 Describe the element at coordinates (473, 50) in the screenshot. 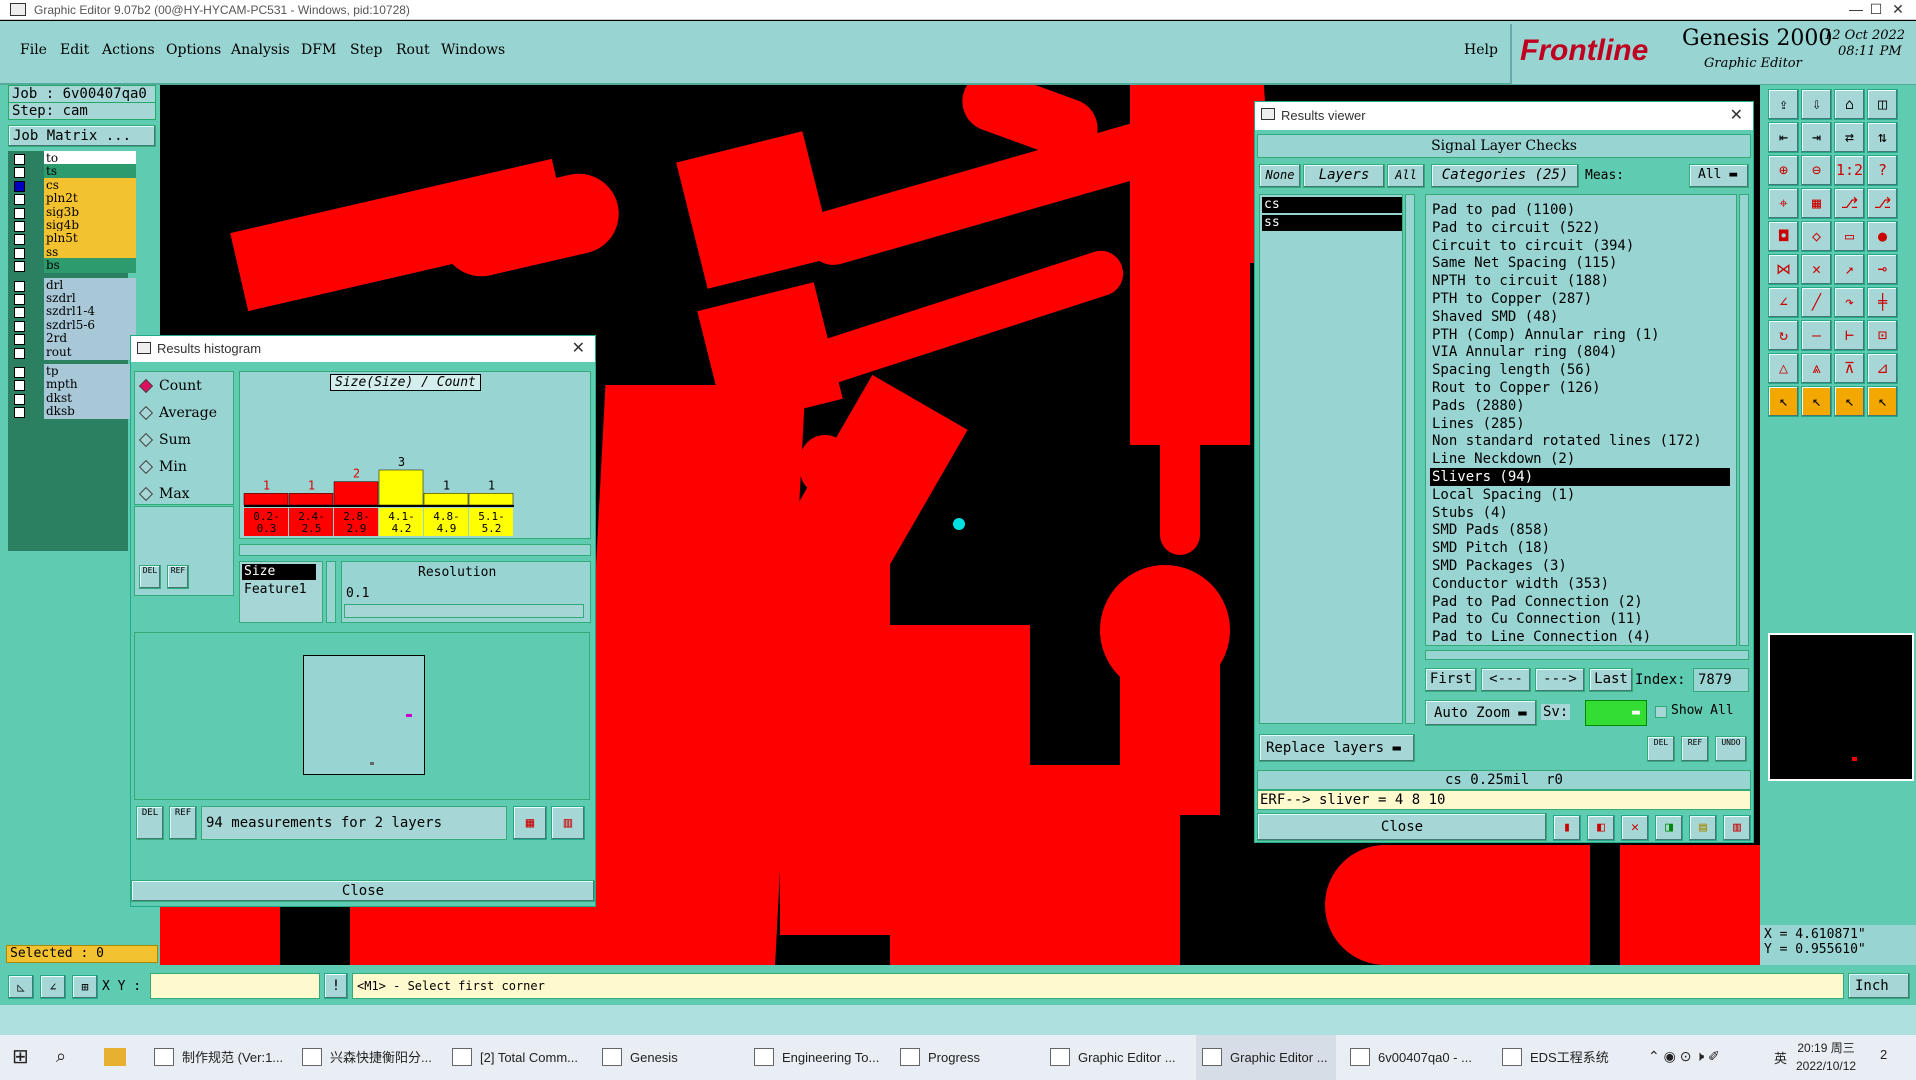

I see `menu-windows: Windows` at that location.